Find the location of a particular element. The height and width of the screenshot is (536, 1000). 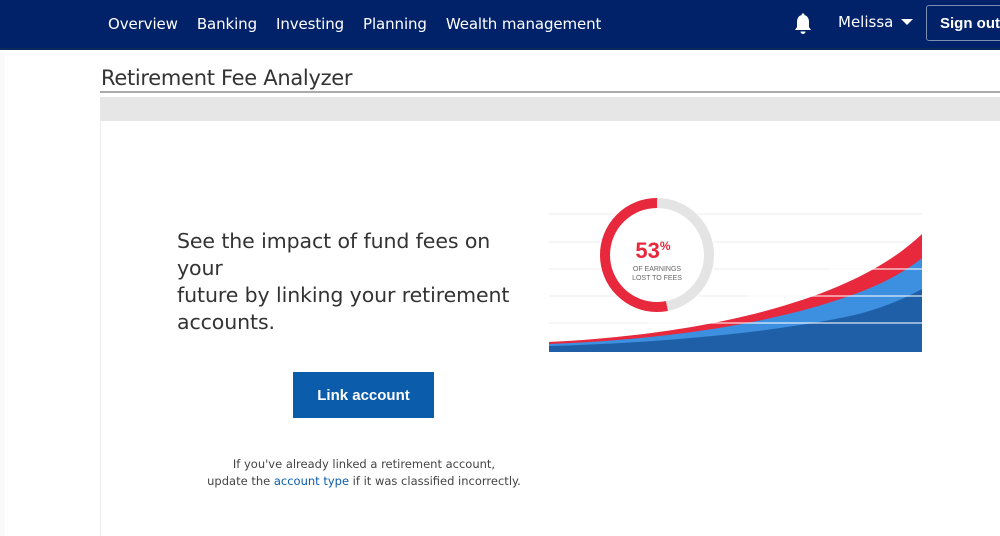

link-account-button: Link account is located at coordinates (363, 395).